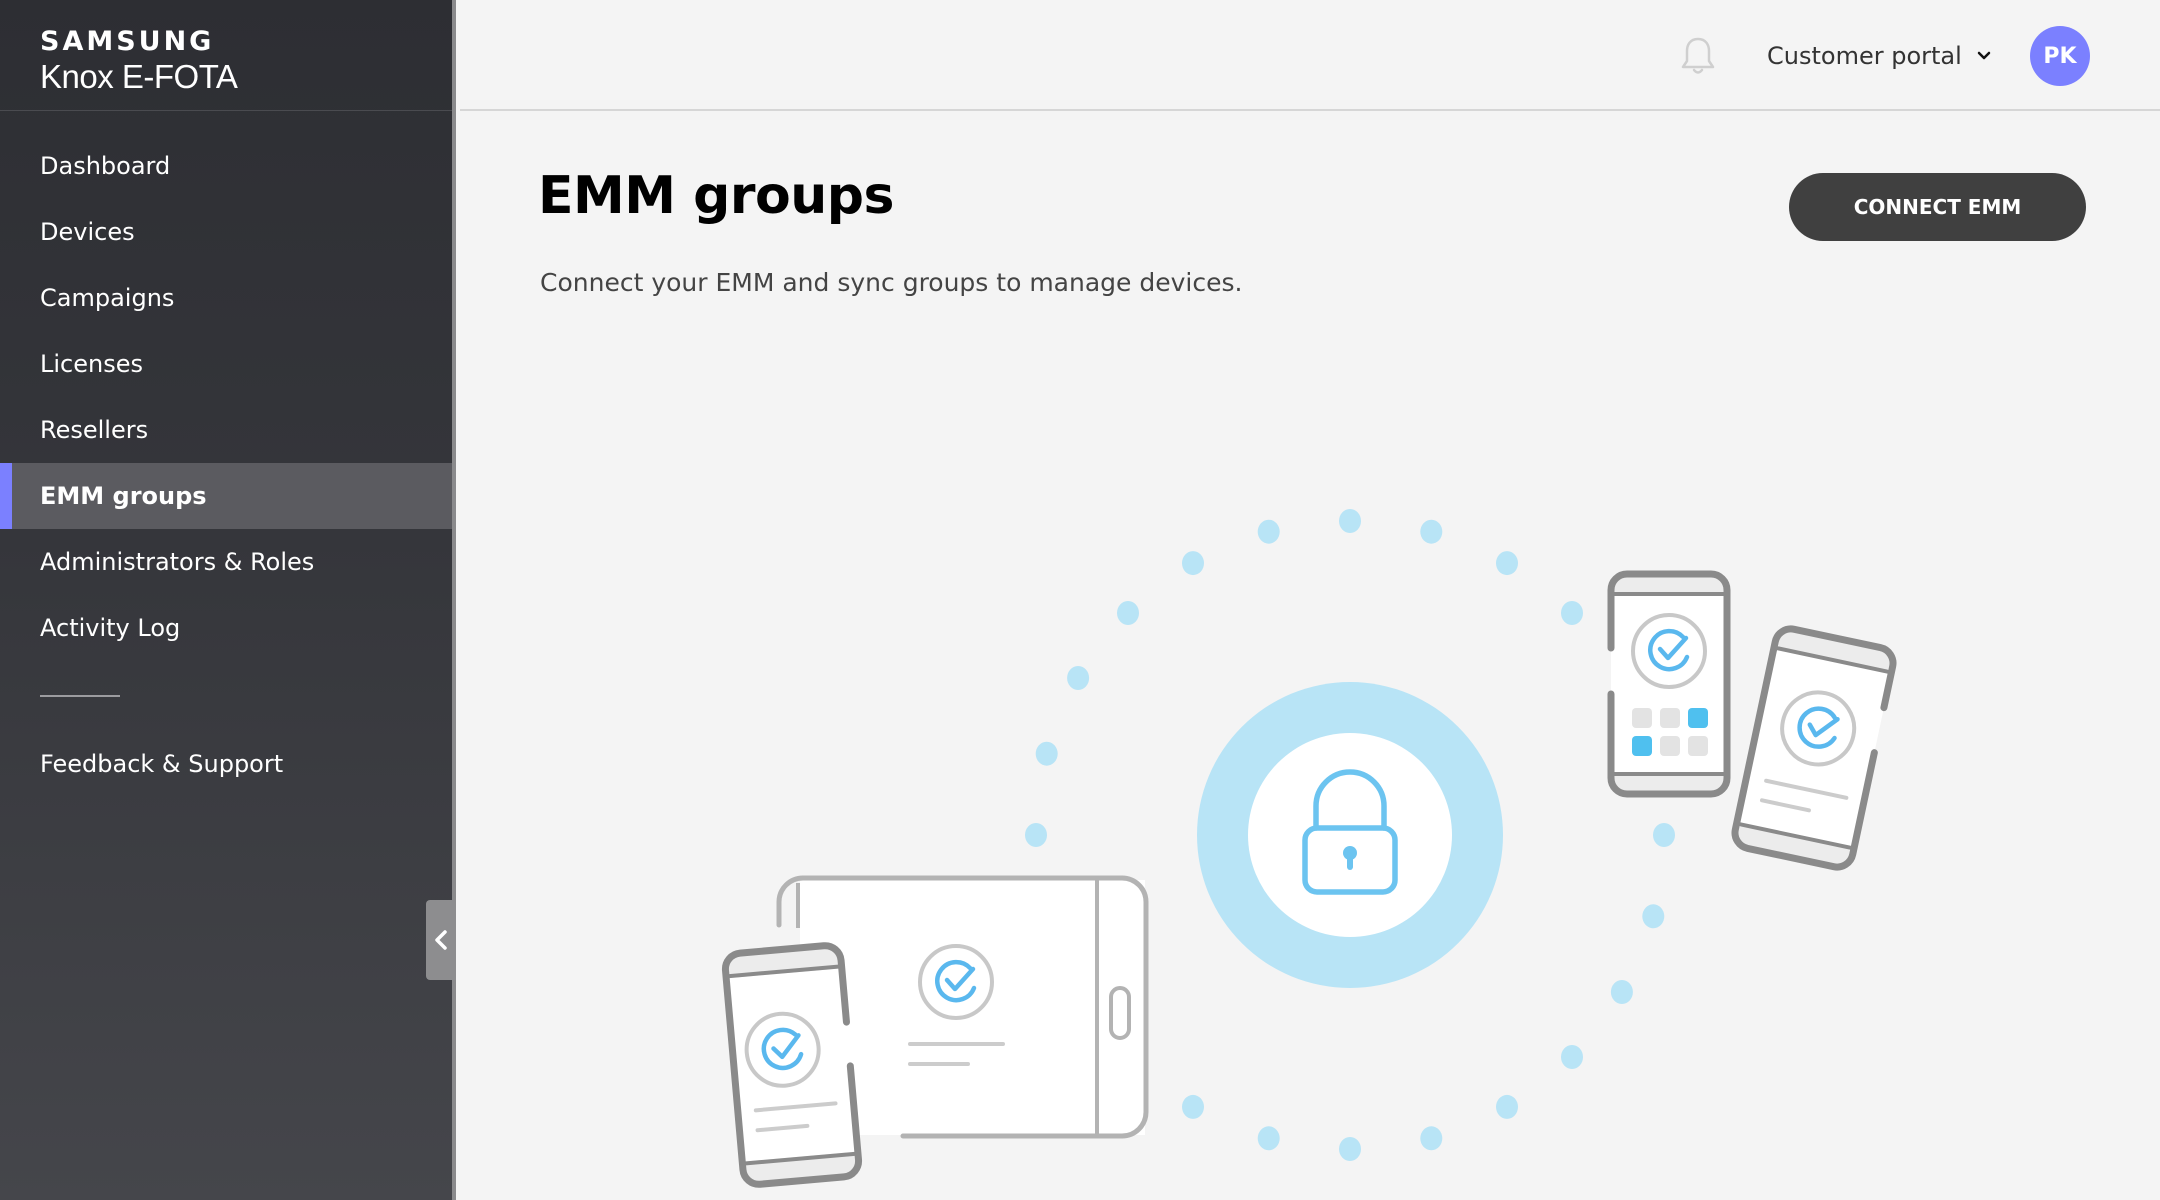  I want to click on chevron-left-icon, so click(441, 940).